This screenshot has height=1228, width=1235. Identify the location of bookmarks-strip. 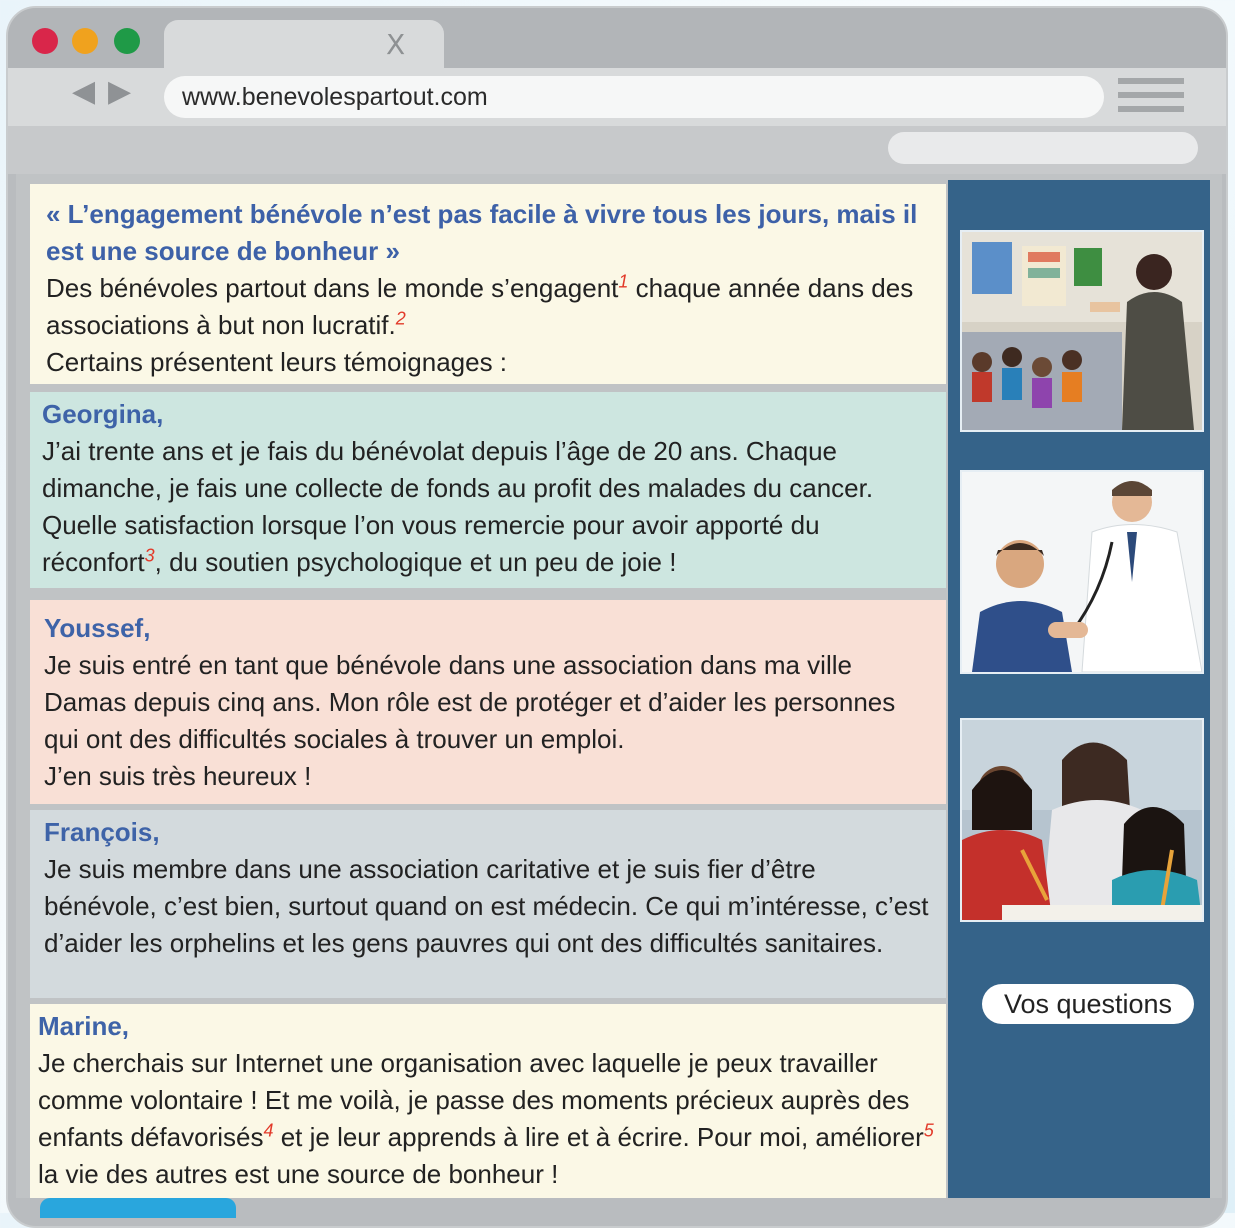
(617, 150).